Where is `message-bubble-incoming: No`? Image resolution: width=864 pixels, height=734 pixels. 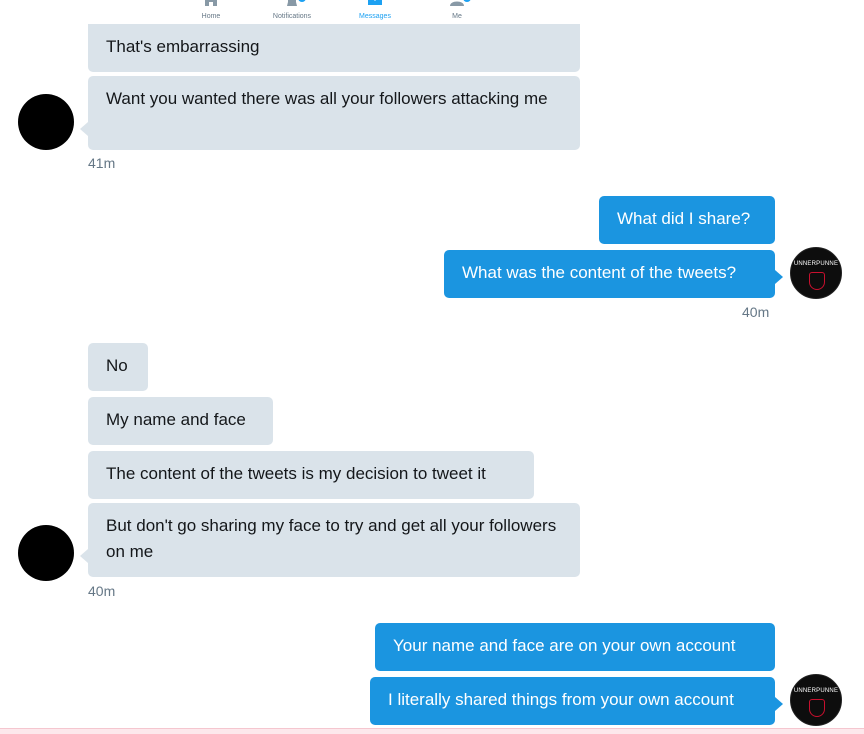
message-bubble-incoming: No is located at coordinates (118, 367).